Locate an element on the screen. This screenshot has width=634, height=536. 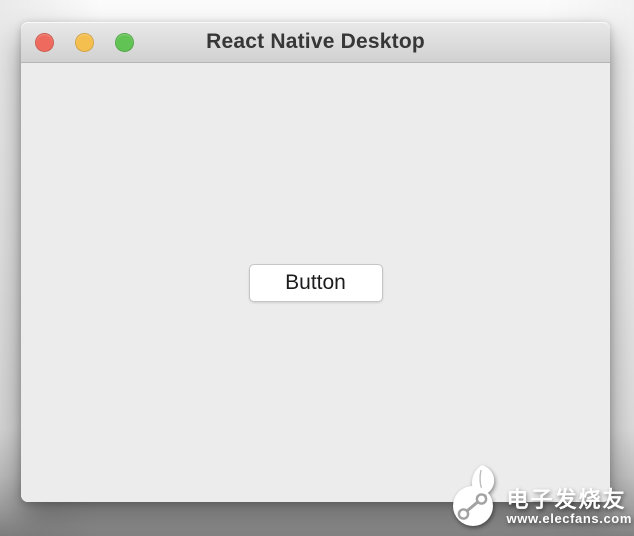
traffic-light-buttons is located at coordinates (84, 42).